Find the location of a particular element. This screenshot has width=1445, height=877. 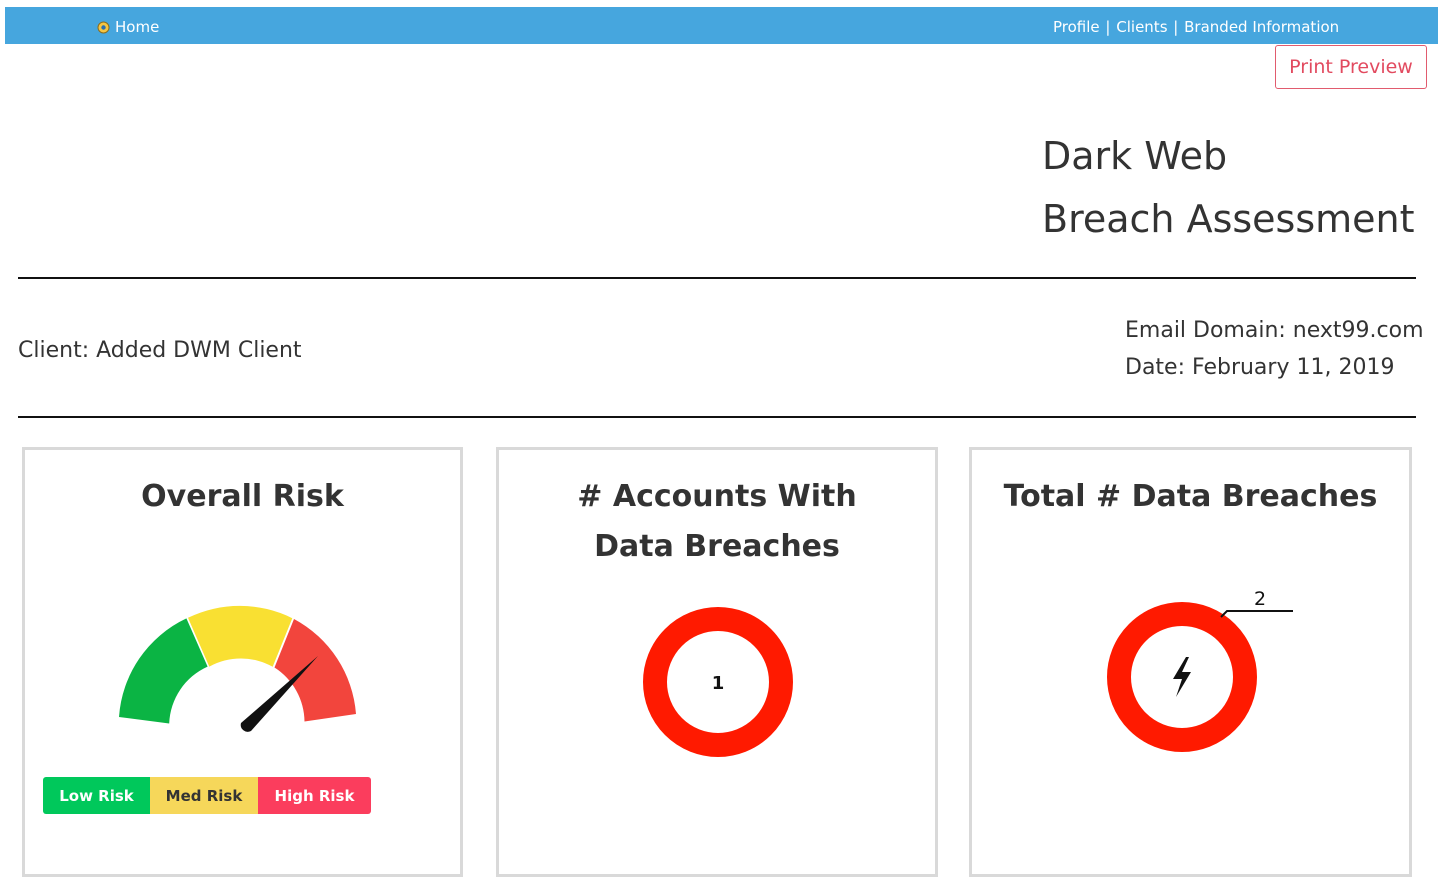

report-title-line1: Dark Web is located at coordinates (1135, 156).